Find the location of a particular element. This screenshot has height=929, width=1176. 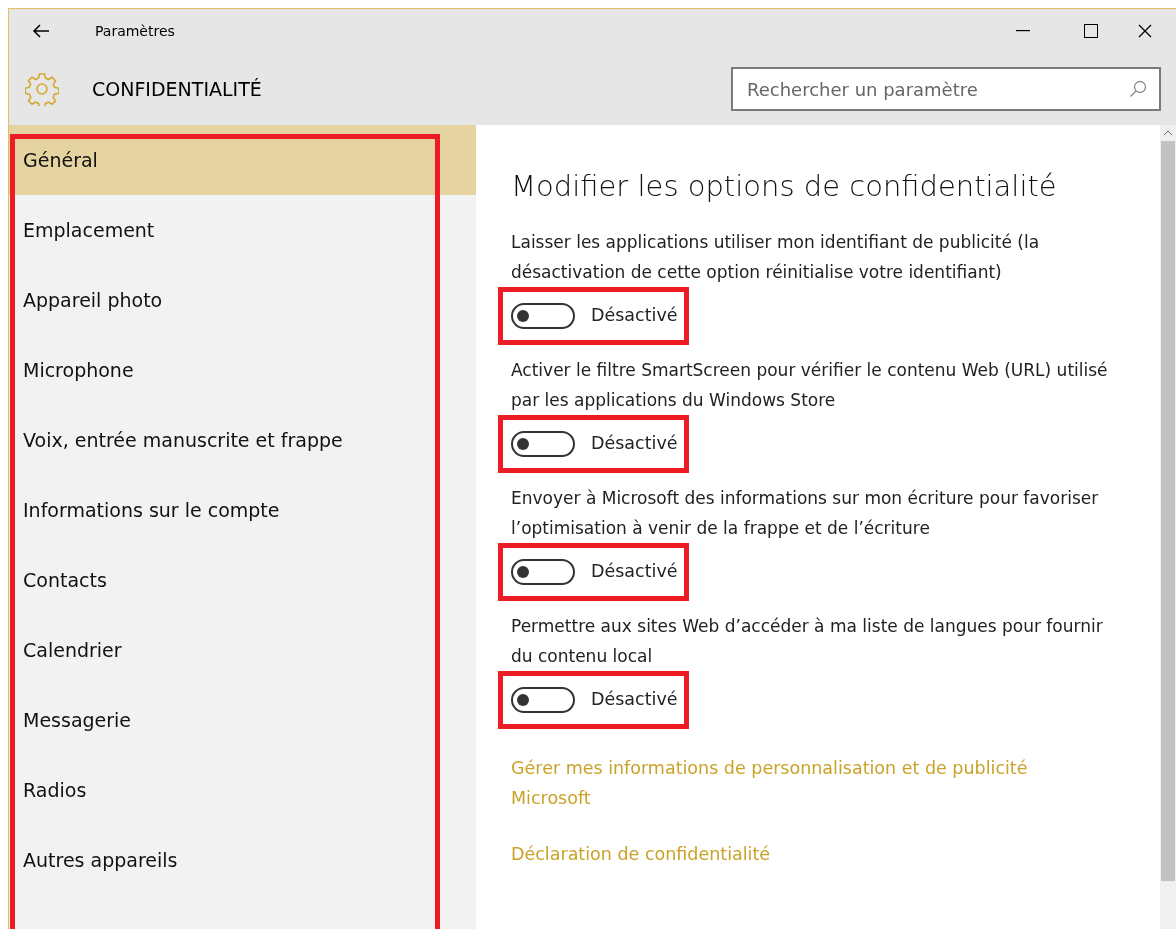

maximize-icon is located at coordinates (1091, 31).